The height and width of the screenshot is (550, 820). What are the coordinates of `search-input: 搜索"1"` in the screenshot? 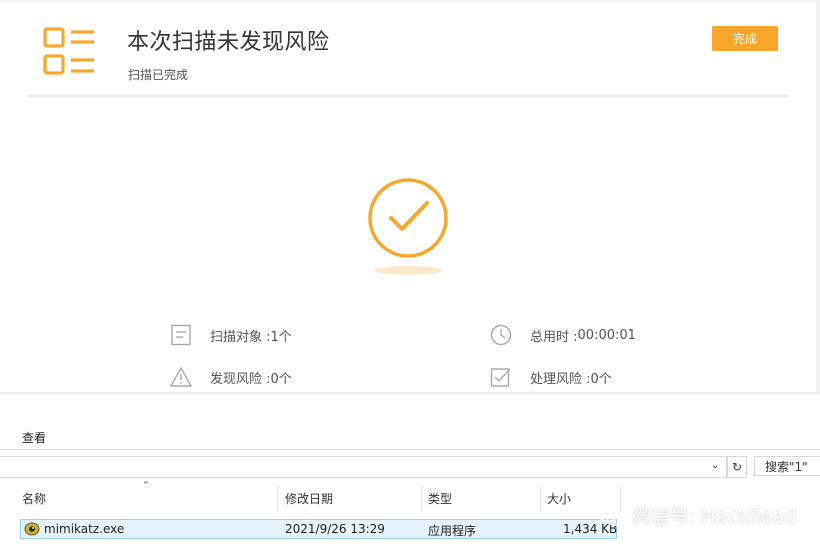 It's located at (787, 466).